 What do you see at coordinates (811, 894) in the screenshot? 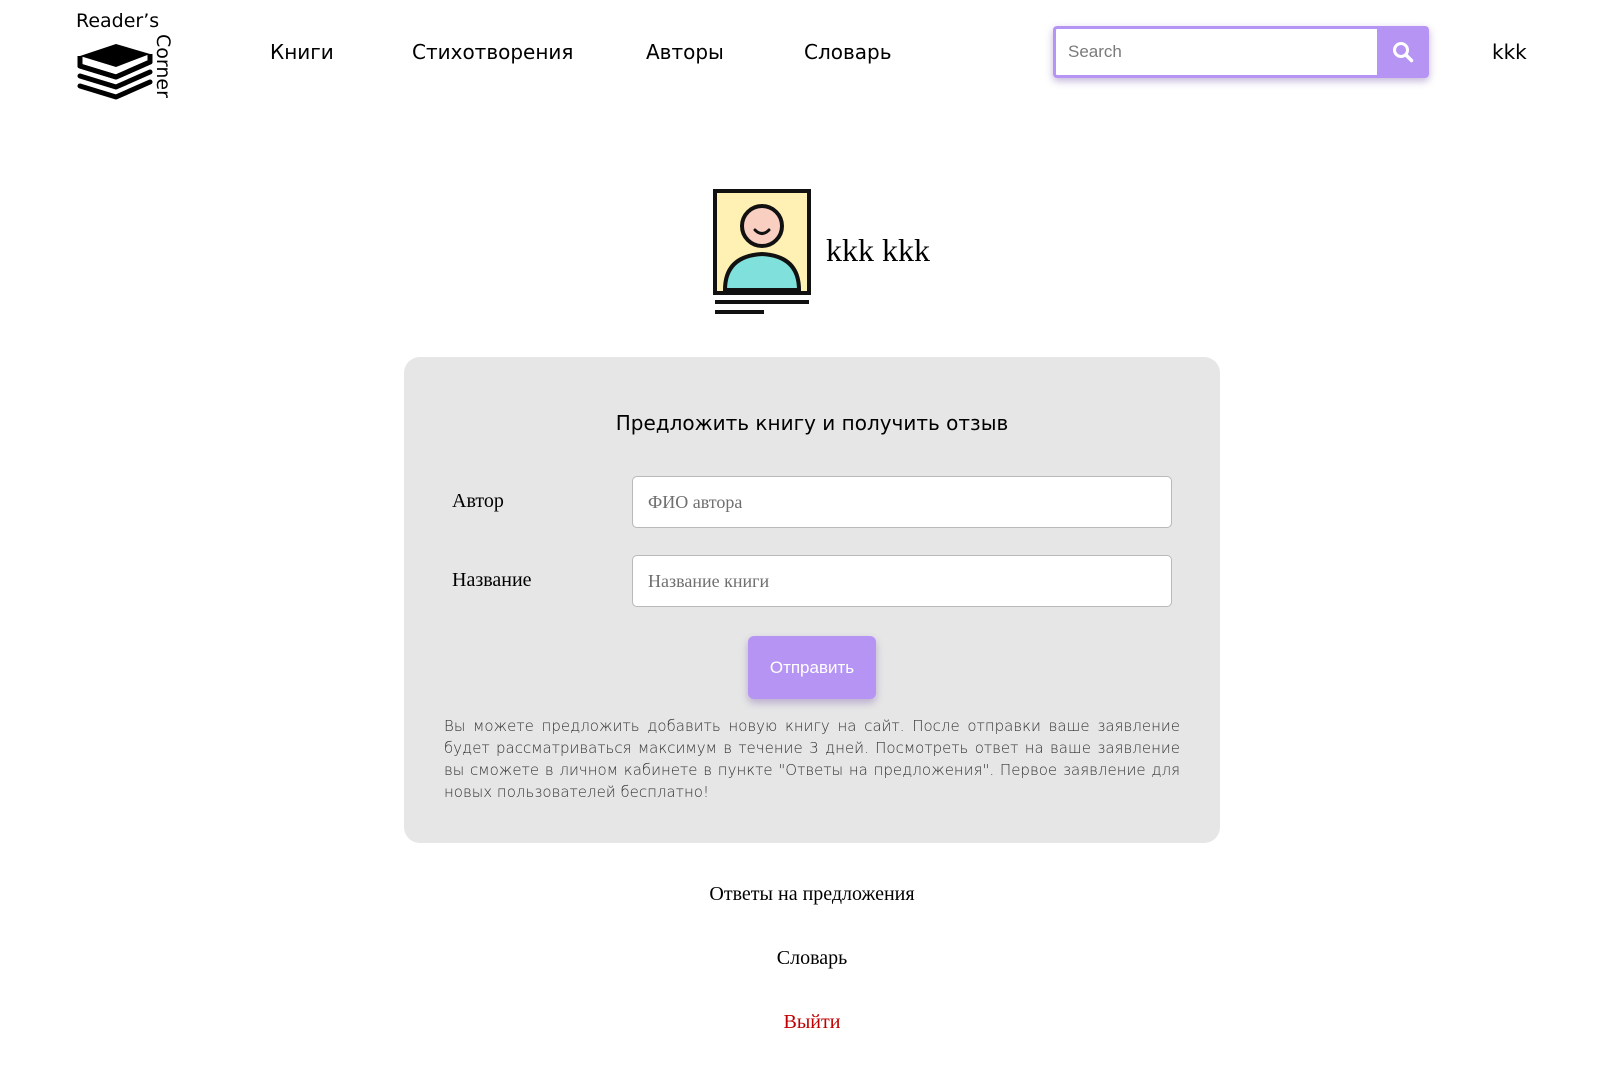
I see `answers-link: Ответы на предложения` at bounding box center [811, 894].